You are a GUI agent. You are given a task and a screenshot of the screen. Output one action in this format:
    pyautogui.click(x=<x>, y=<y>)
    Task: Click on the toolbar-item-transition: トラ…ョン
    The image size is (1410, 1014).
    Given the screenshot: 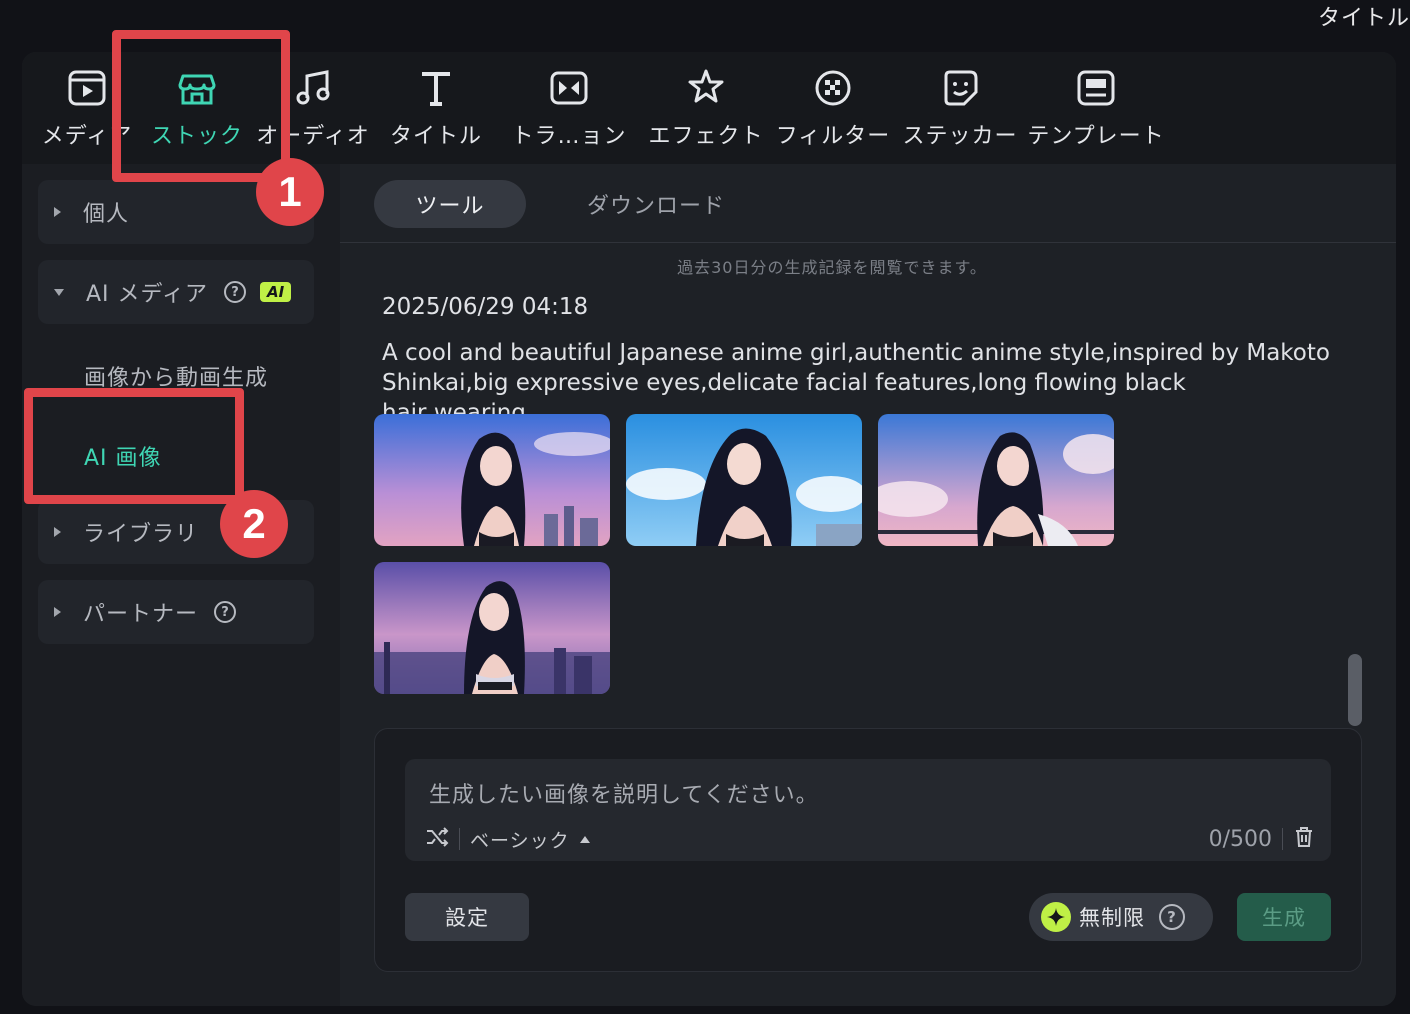 What is the action you would take?
    pyautogui.click(x=569, y=108)
    